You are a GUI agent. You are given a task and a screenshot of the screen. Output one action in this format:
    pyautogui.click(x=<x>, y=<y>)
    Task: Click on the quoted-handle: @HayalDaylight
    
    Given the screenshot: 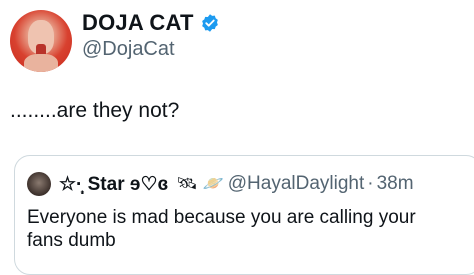 What is the action you would take?
    pyautogui.click(x=296, y=184)
    